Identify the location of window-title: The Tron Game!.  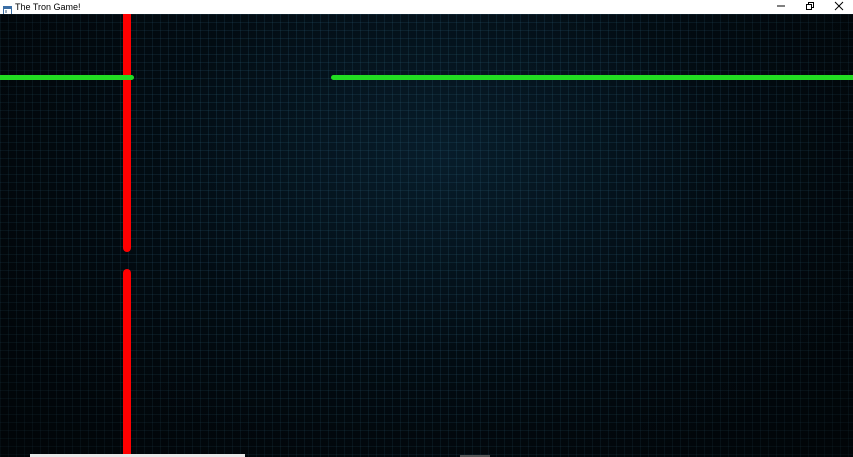
(48, 7).